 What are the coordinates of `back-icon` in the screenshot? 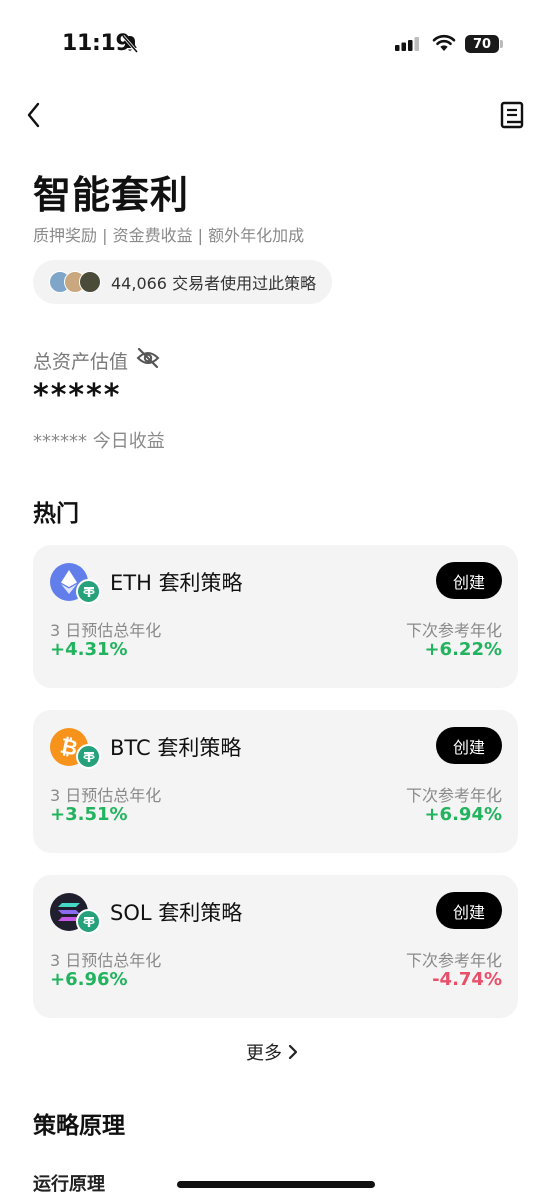 It's located at (34, 115).